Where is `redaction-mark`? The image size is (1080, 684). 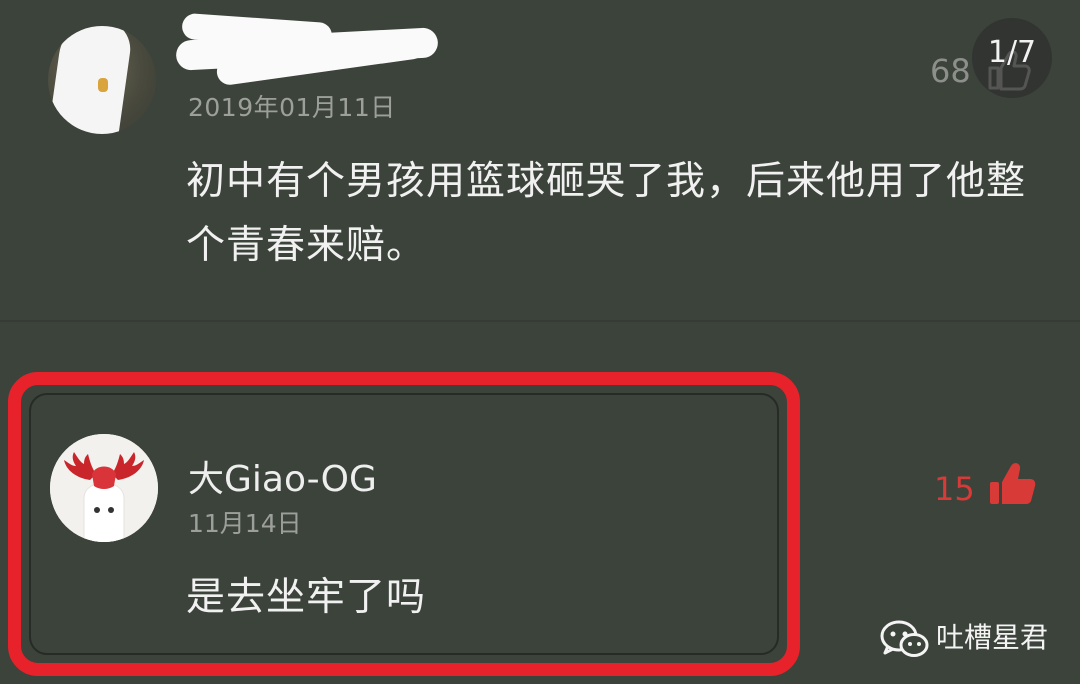 redaction-mark is located at coordinates (91, 80).